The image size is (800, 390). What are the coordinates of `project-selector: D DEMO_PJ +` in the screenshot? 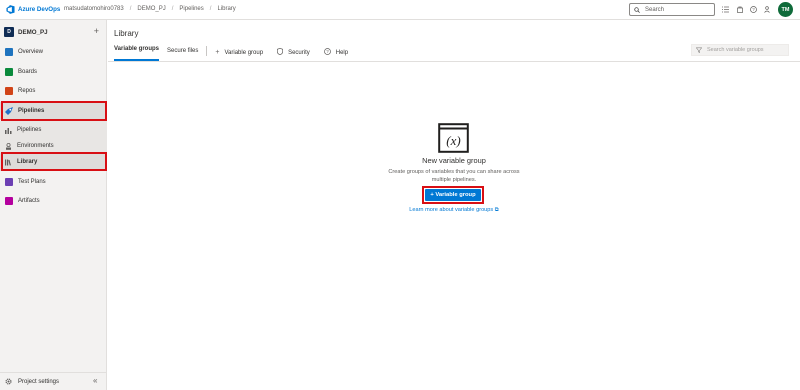 It's located at (54, 32).